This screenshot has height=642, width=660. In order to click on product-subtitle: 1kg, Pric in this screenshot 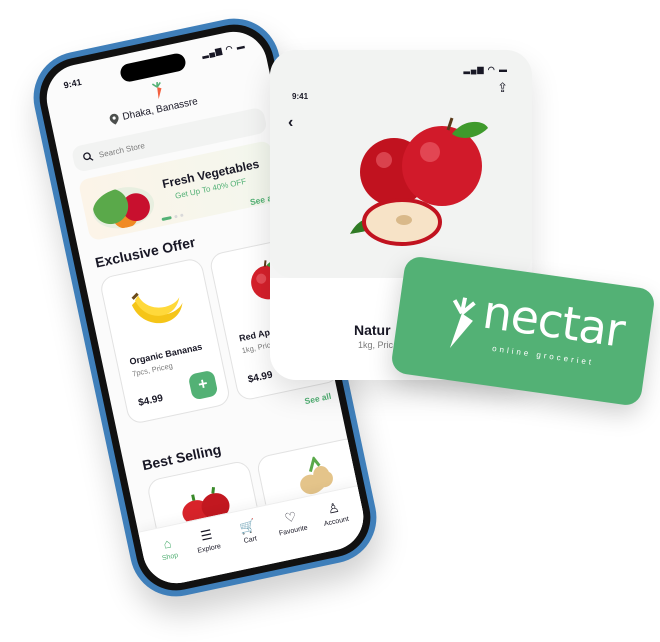, I will do `click(376, 345)`.